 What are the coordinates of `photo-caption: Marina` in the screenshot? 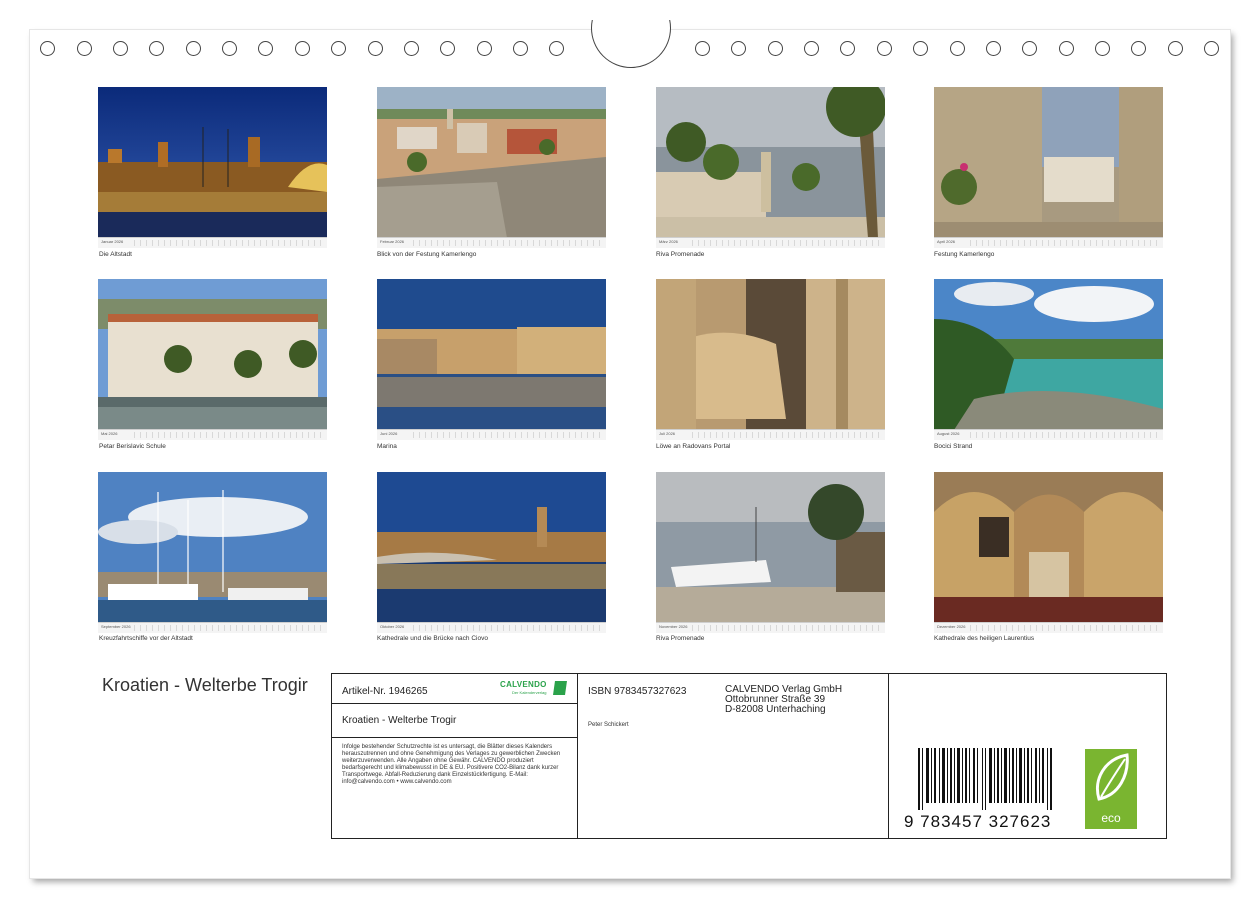 It's located at (387, 446).